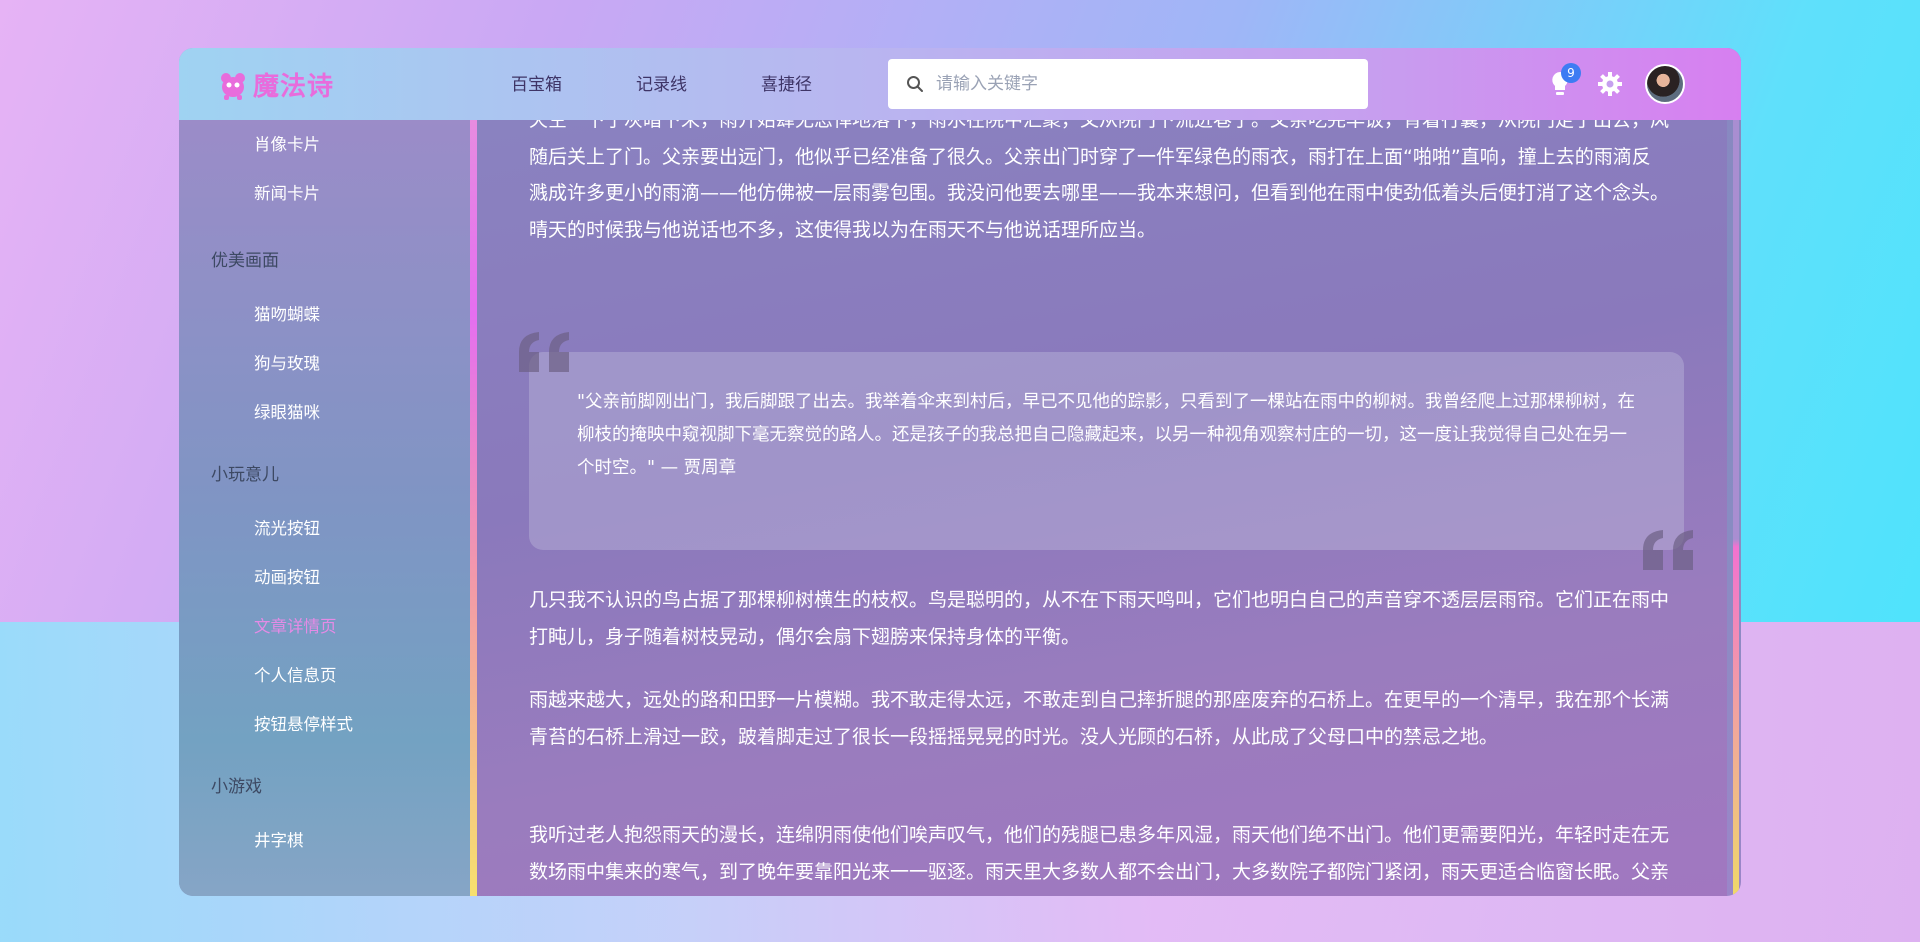 The width and height of the screenshot is (1920, 942). I want to click on sidebar-item-article-detail: 文章详情页, so click(295, 625).